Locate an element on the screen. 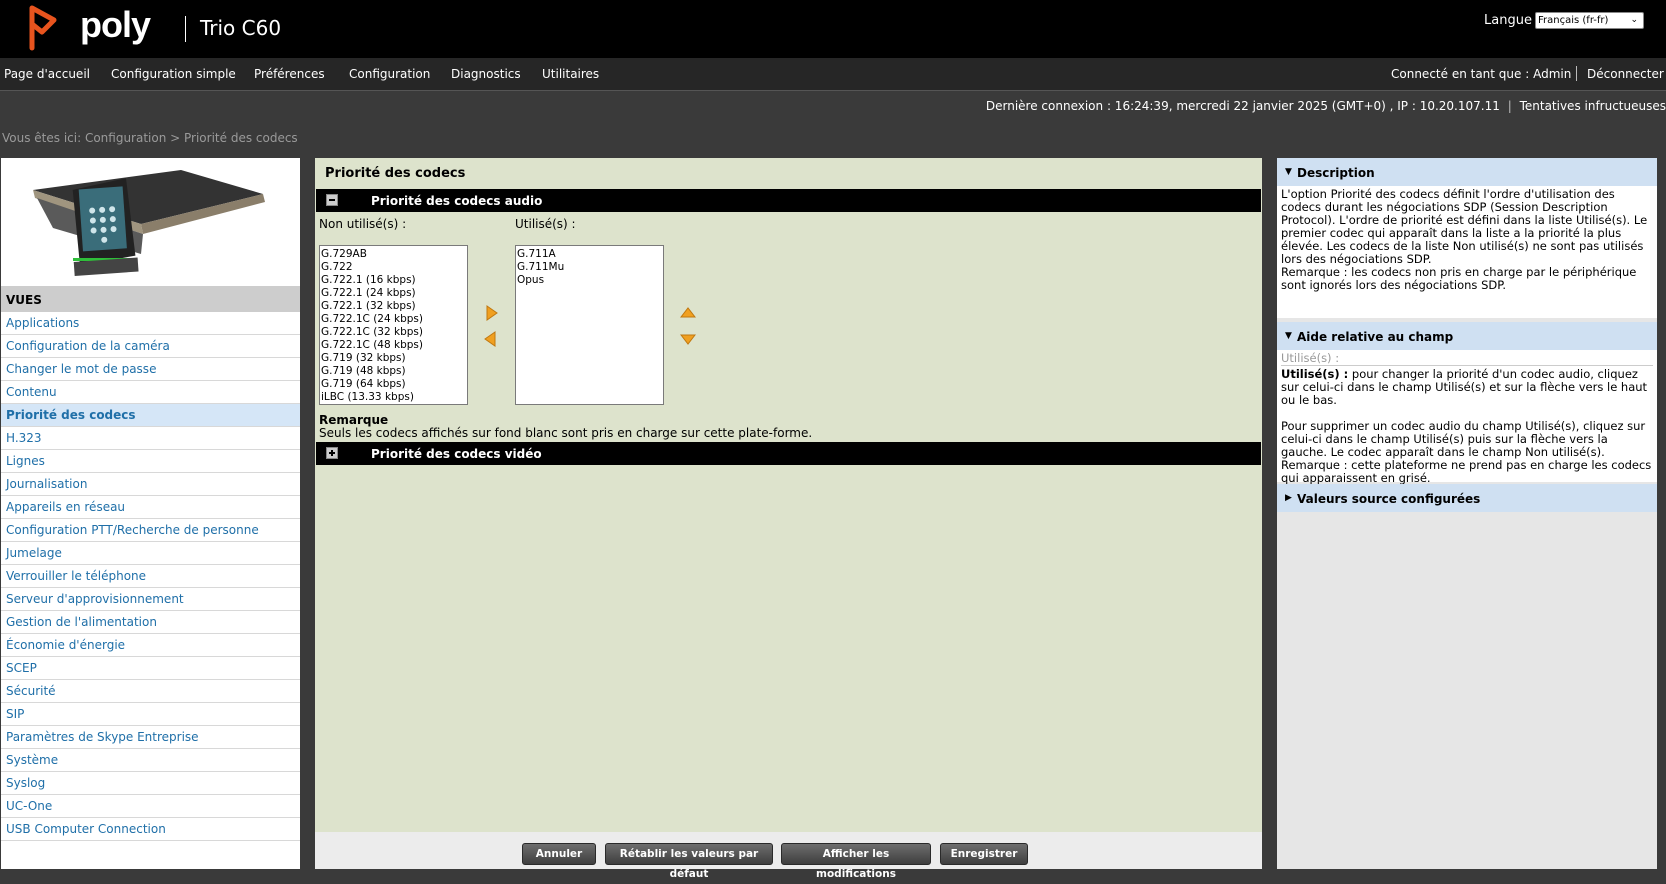 The height and width of the screenshot is (884, 1666). move-up-arrow-icon is located at coordinates (688, 313).